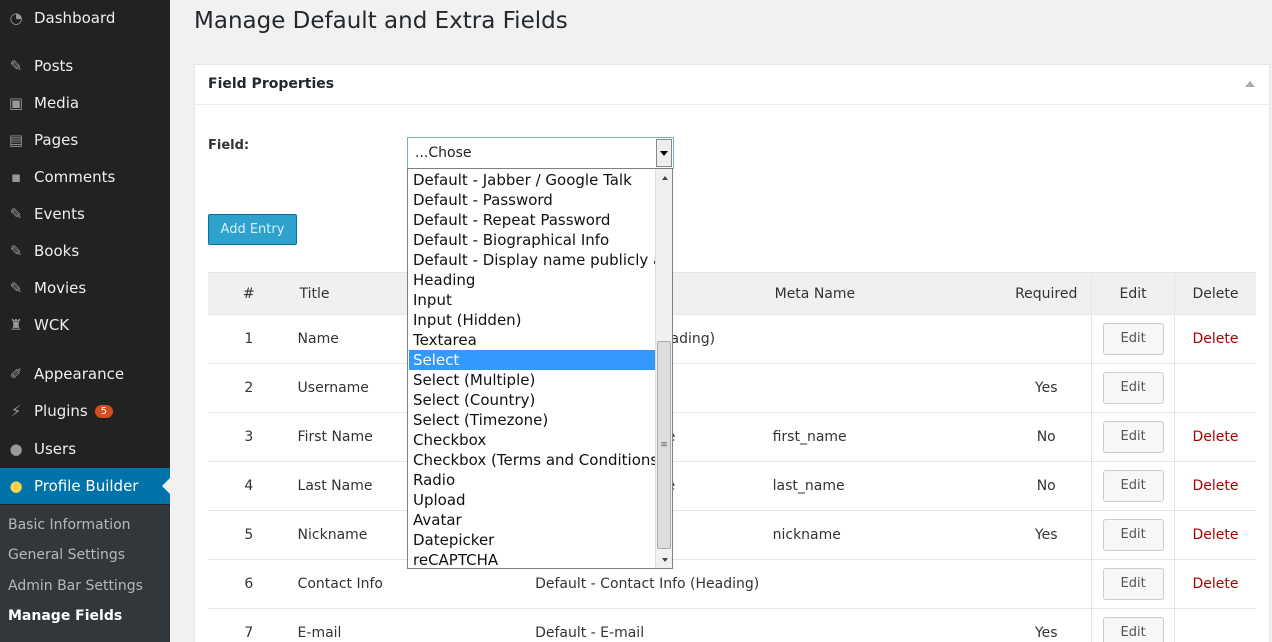 This screenshot has width=1272, height=642. What do you see at coordinates (85, 411) in the screenshot?
I see `sidebar-item-plugins: ⚡ Plugins 5` at bounding box center [85, 411].